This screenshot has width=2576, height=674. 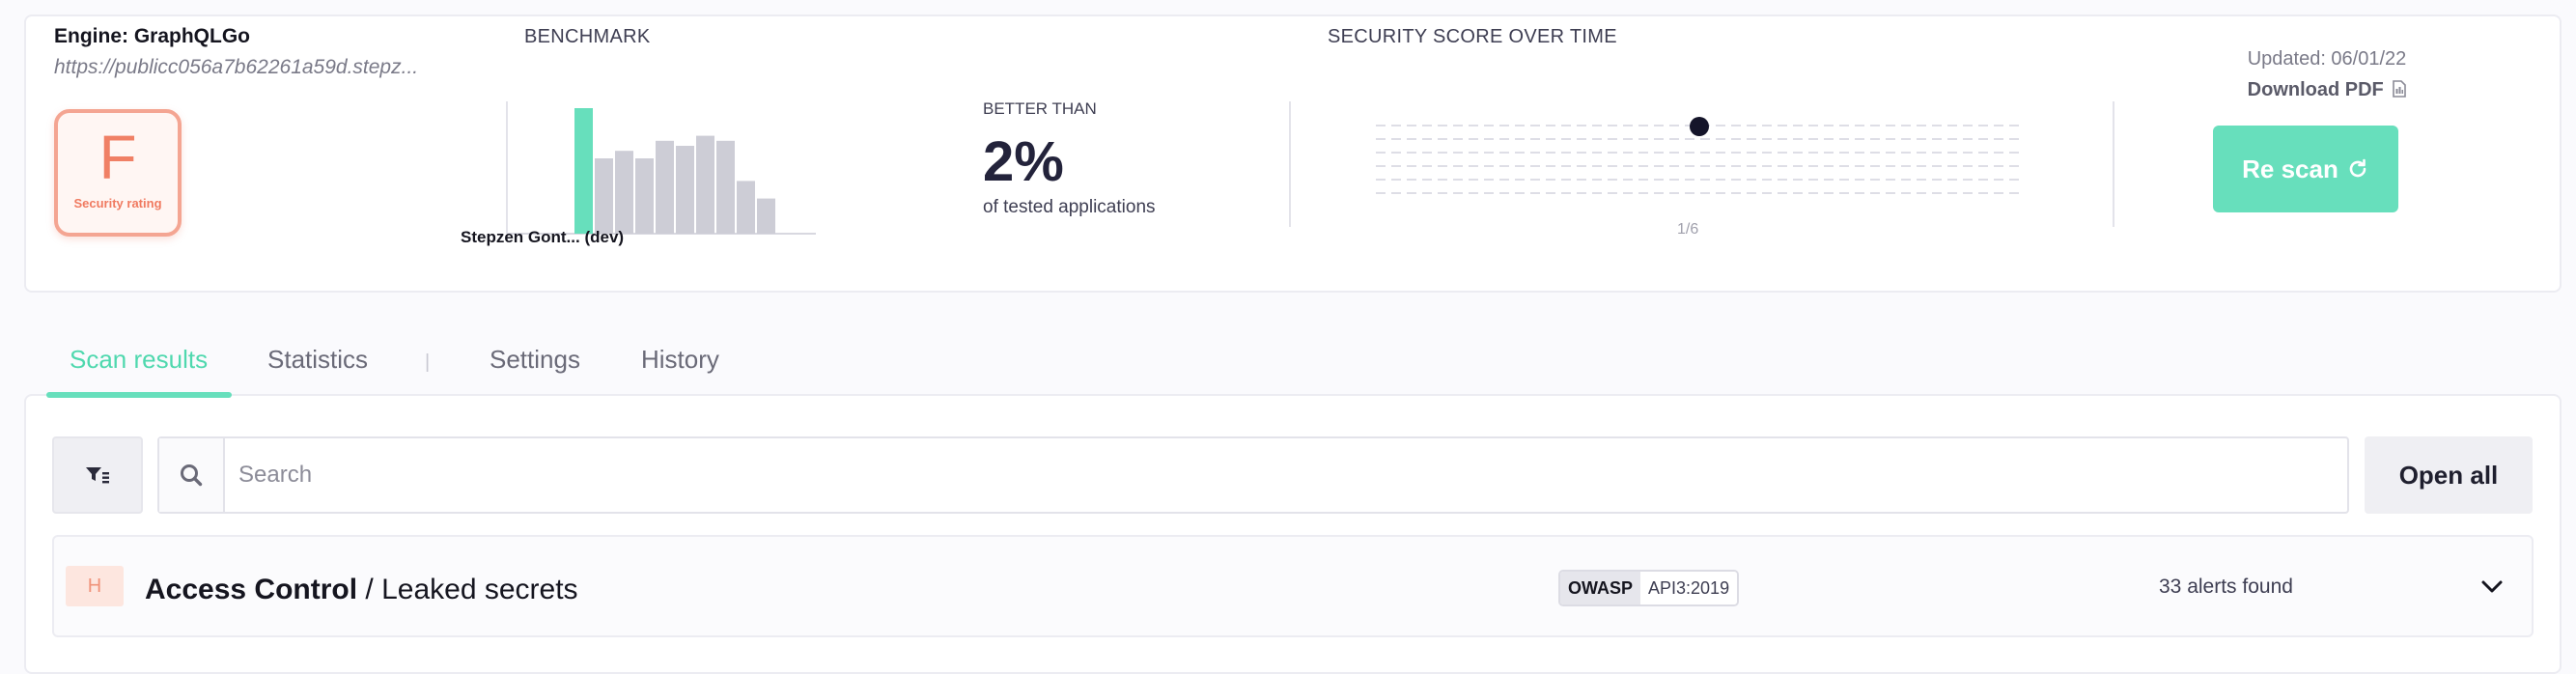 What do you see at coordinates (2358, 168) in the screenshot?
I see `refresh-icon` at bounding box center [2358, 168].